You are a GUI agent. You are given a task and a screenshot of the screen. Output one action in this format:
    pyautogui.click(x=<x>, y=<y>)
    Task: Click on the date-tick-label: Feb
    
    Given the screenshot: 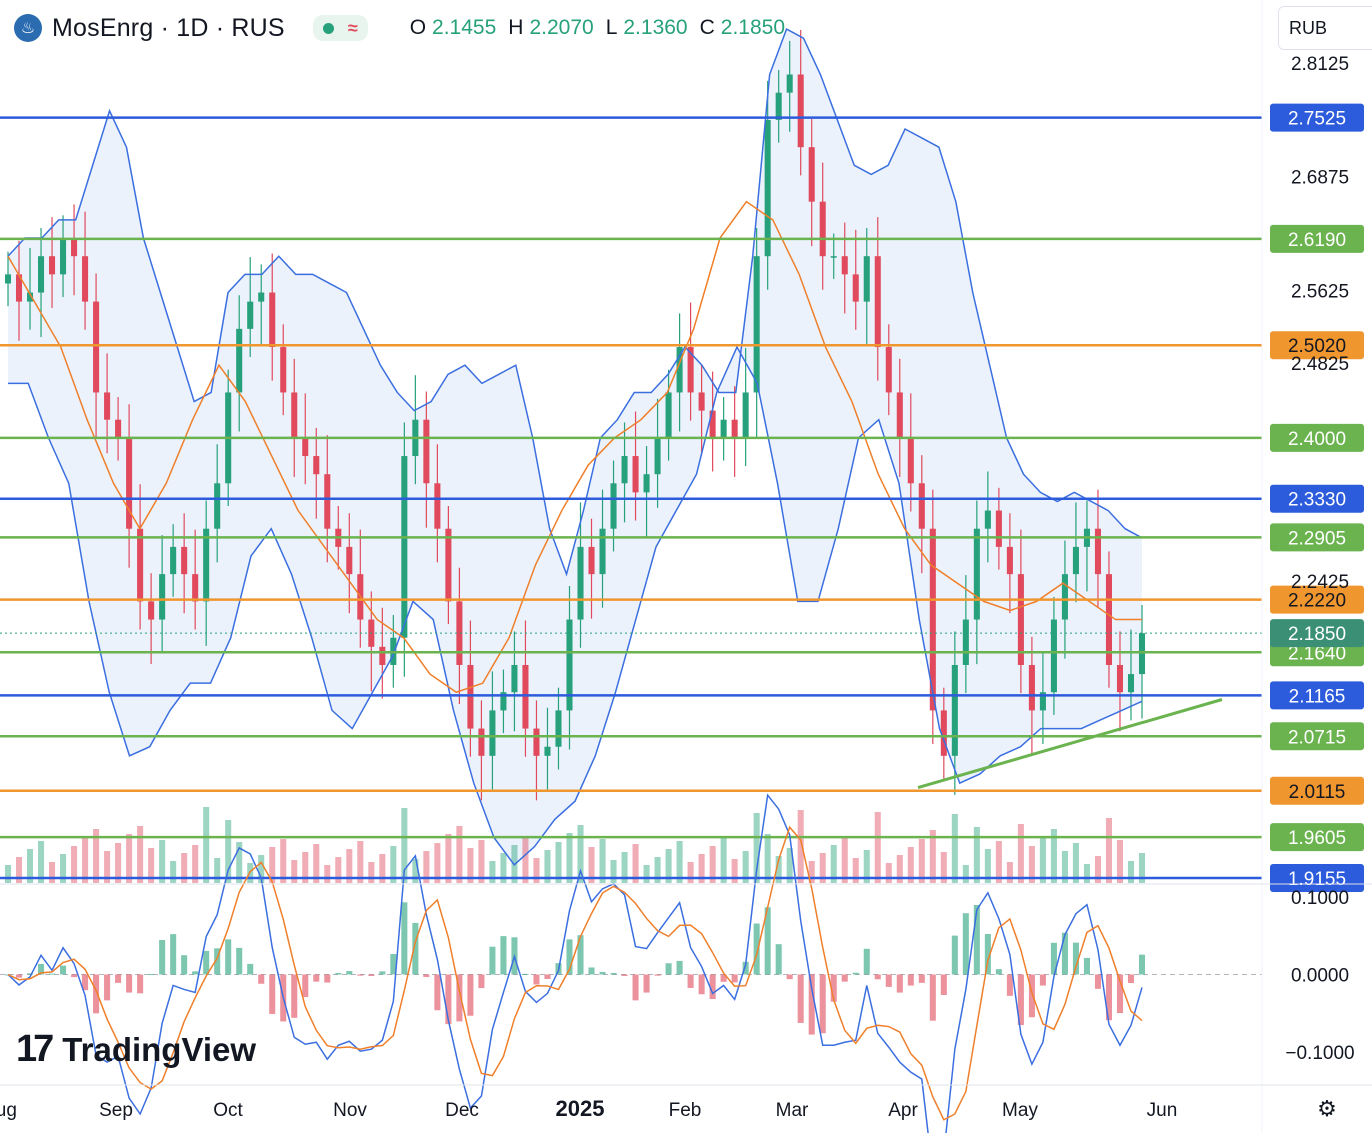 What is the action you would take?
    pyautogui.click(x=685, y=1110)
    